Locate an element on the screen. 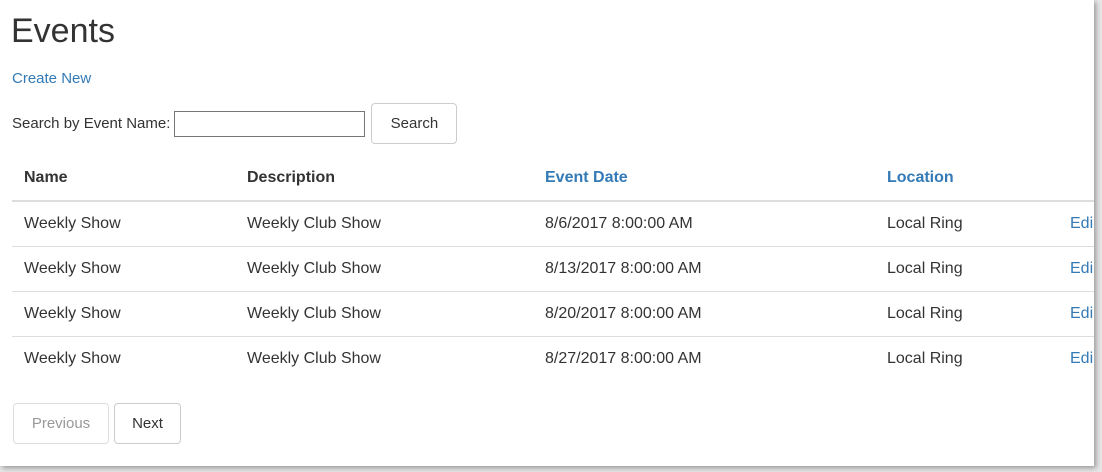 This screenshot has height=472, width=1102. pagination: Previous Next is located at coordinates (97, 423).